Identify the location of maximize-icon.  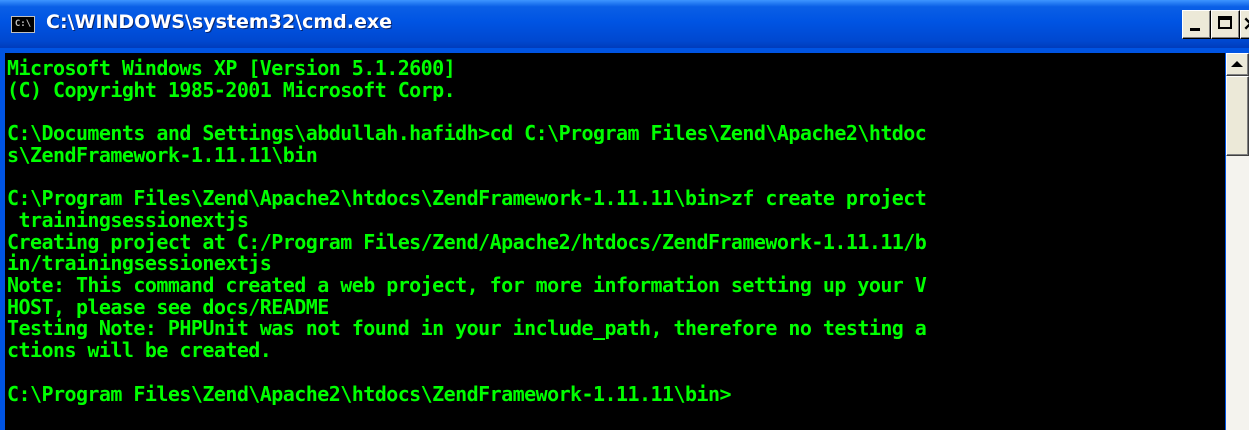
(1225, 22).